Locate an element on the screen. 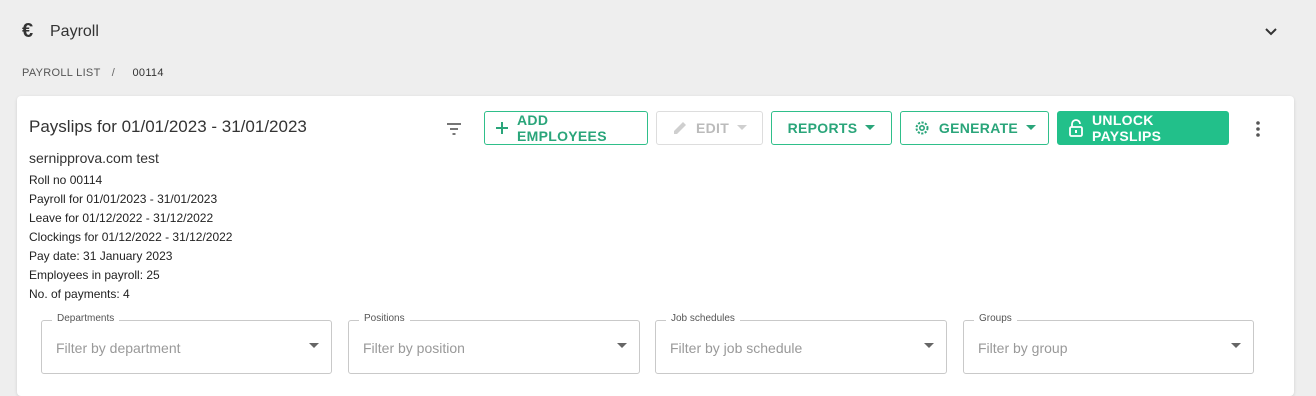 The height and width of the screenshot is (396, 1316). company-name: sernipprova.com test is located at coordinates (94, 158).